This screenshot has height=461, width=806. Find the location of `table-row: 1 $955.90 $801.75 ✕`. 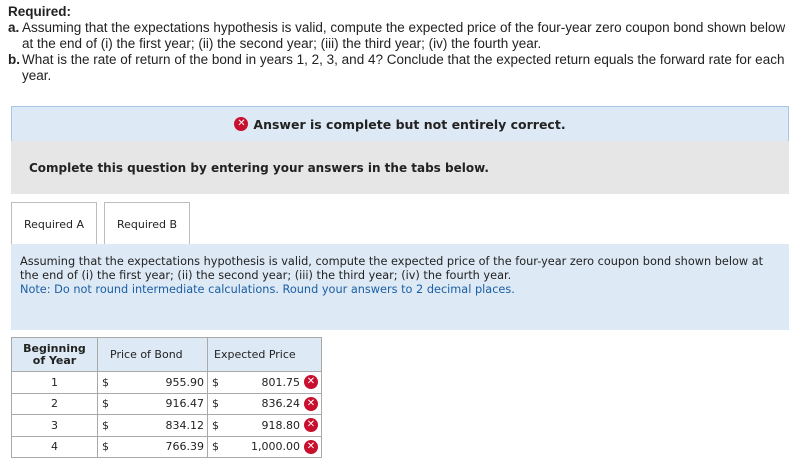

table-row: 1 $955.90 $801.75 ✕ is located at coordinates (166, 382).